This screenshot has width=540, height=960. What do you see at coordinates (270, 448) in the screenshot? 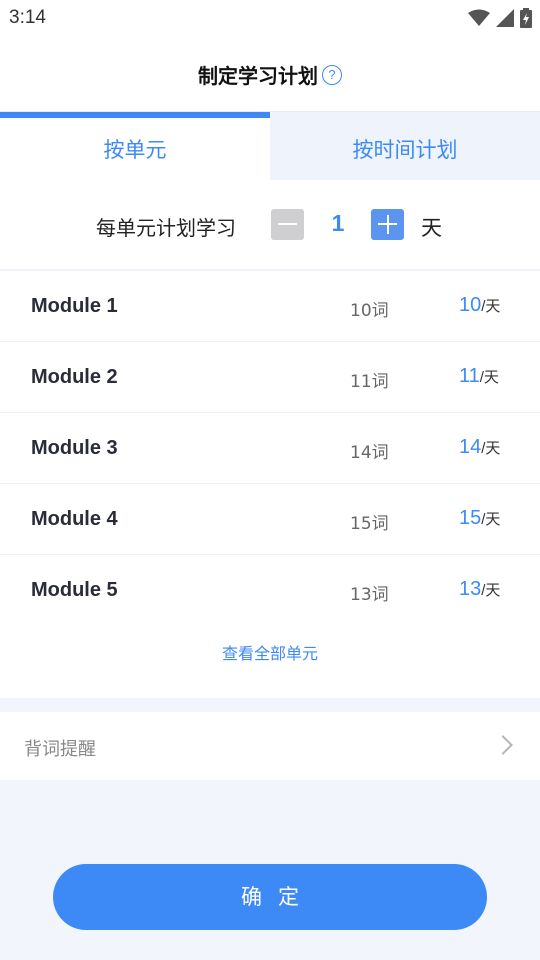
I see `module-row: Module 3 14词 14/天` at bounding box center [270, 448].